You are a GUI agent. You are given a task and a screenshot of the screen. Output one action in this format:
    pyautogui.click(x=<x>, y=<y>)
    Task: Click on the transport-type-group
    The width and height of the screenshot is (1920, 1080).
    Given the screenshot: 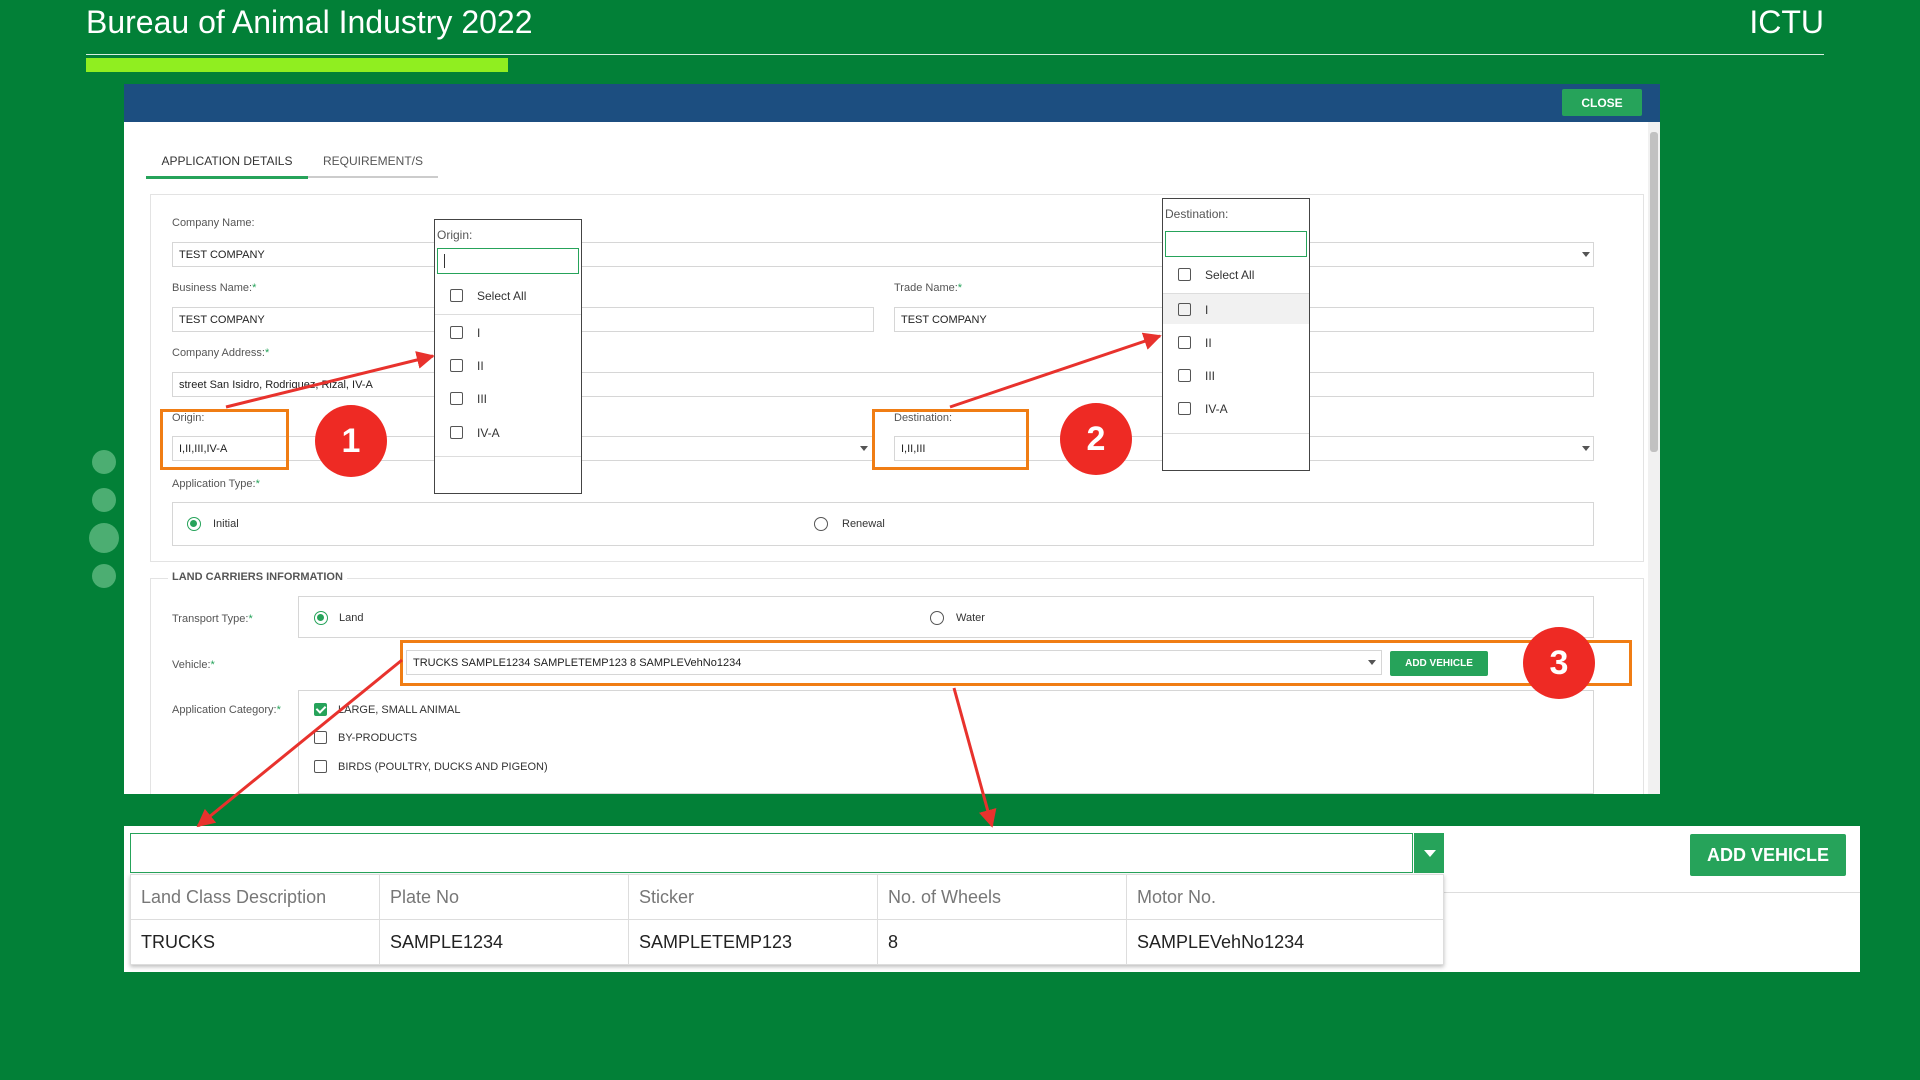 What is the action you would take?
    pyautogui.click(x=946, y=617)
    